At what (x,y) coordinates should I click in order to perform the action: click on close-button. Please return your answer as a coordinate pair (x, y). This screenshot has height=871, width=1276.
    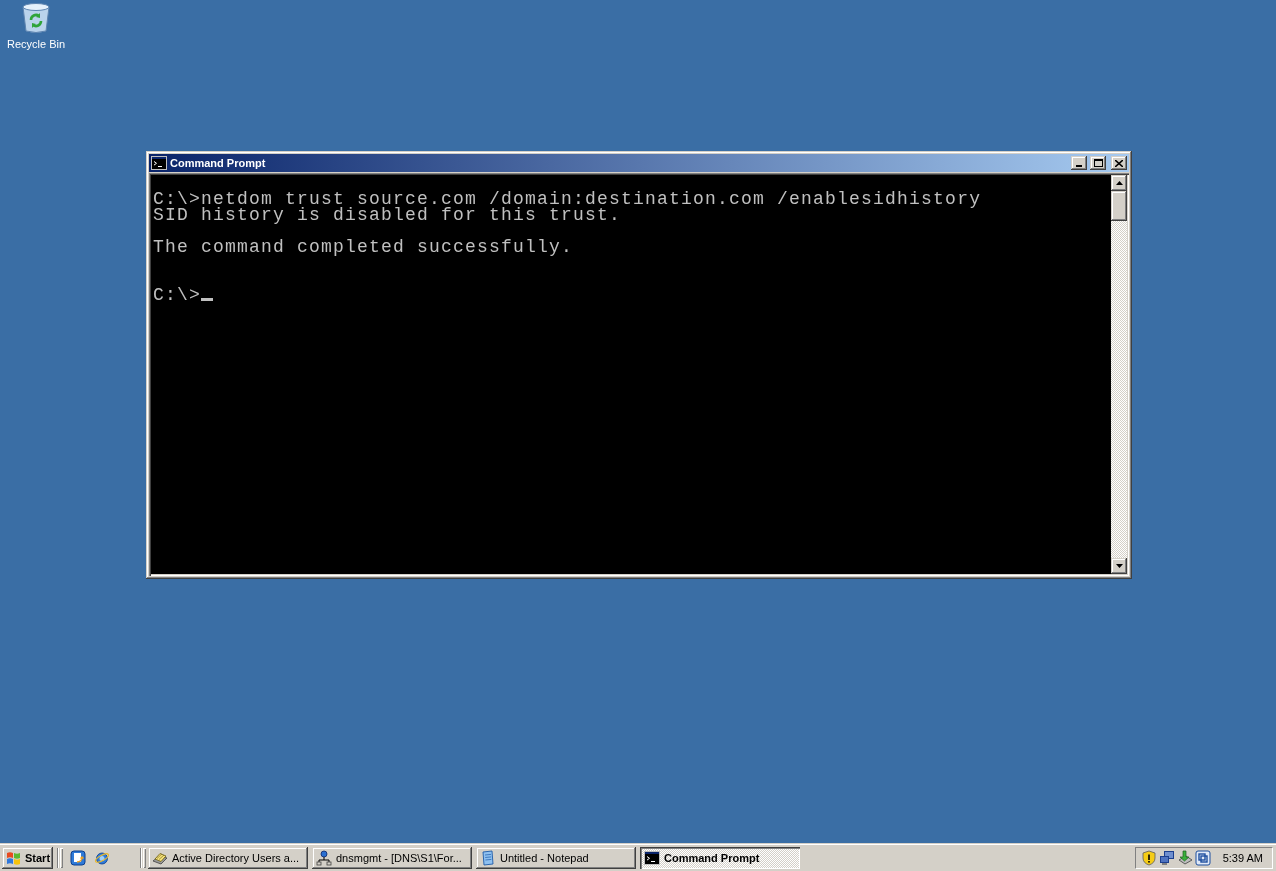
    Looking at the image, I should click on (1119, 163).